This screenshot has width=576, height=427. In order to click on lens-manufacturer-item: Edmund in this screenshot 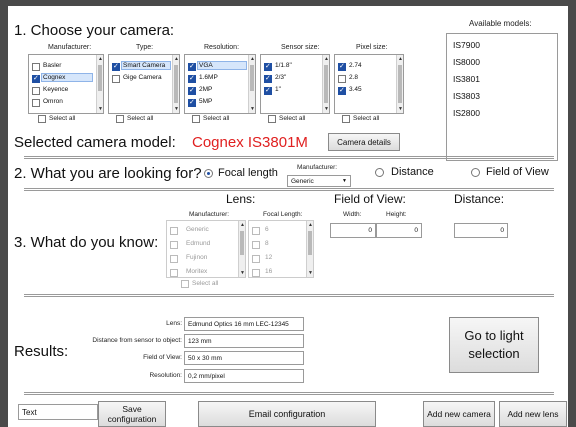, I will do `click(198, 243)`.